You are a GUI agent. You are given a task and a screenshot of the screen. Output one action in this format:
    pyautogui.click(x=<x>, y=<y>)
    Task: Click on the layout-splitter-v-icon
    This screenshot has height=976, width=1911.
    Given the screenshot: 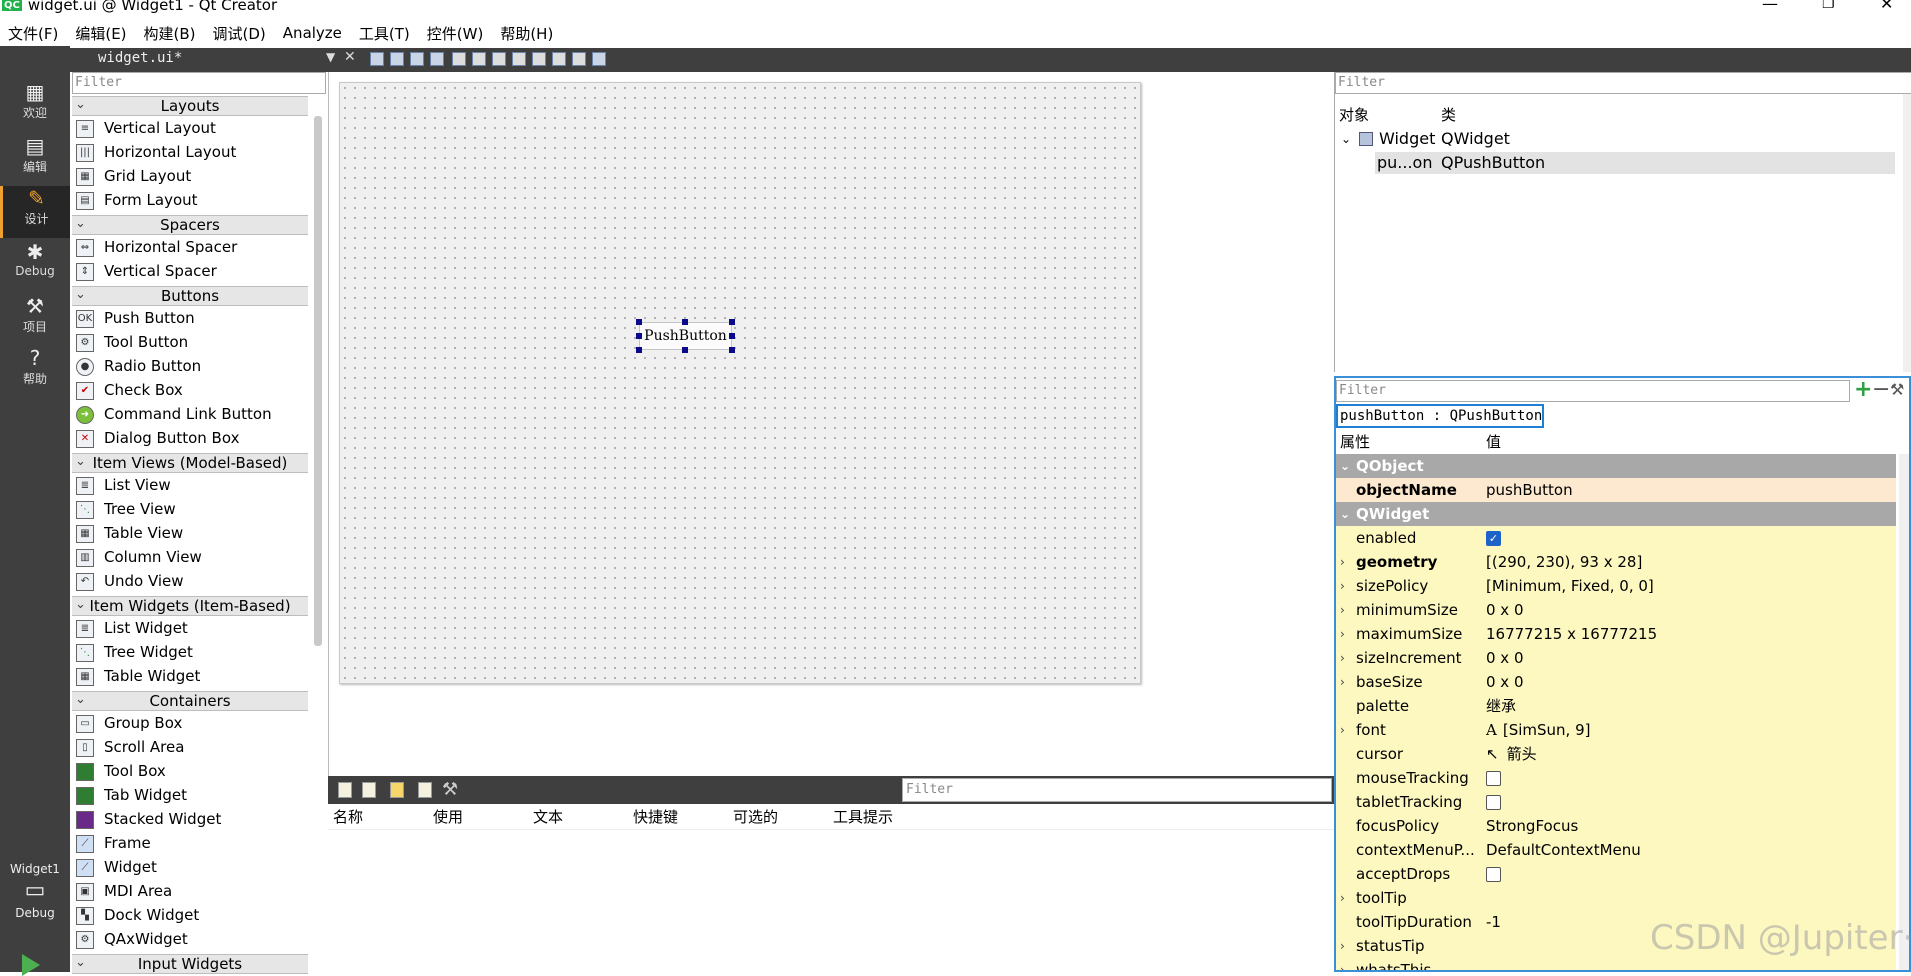 What is the action you would take?
    pyautogui.click(x=519, y=59)
    